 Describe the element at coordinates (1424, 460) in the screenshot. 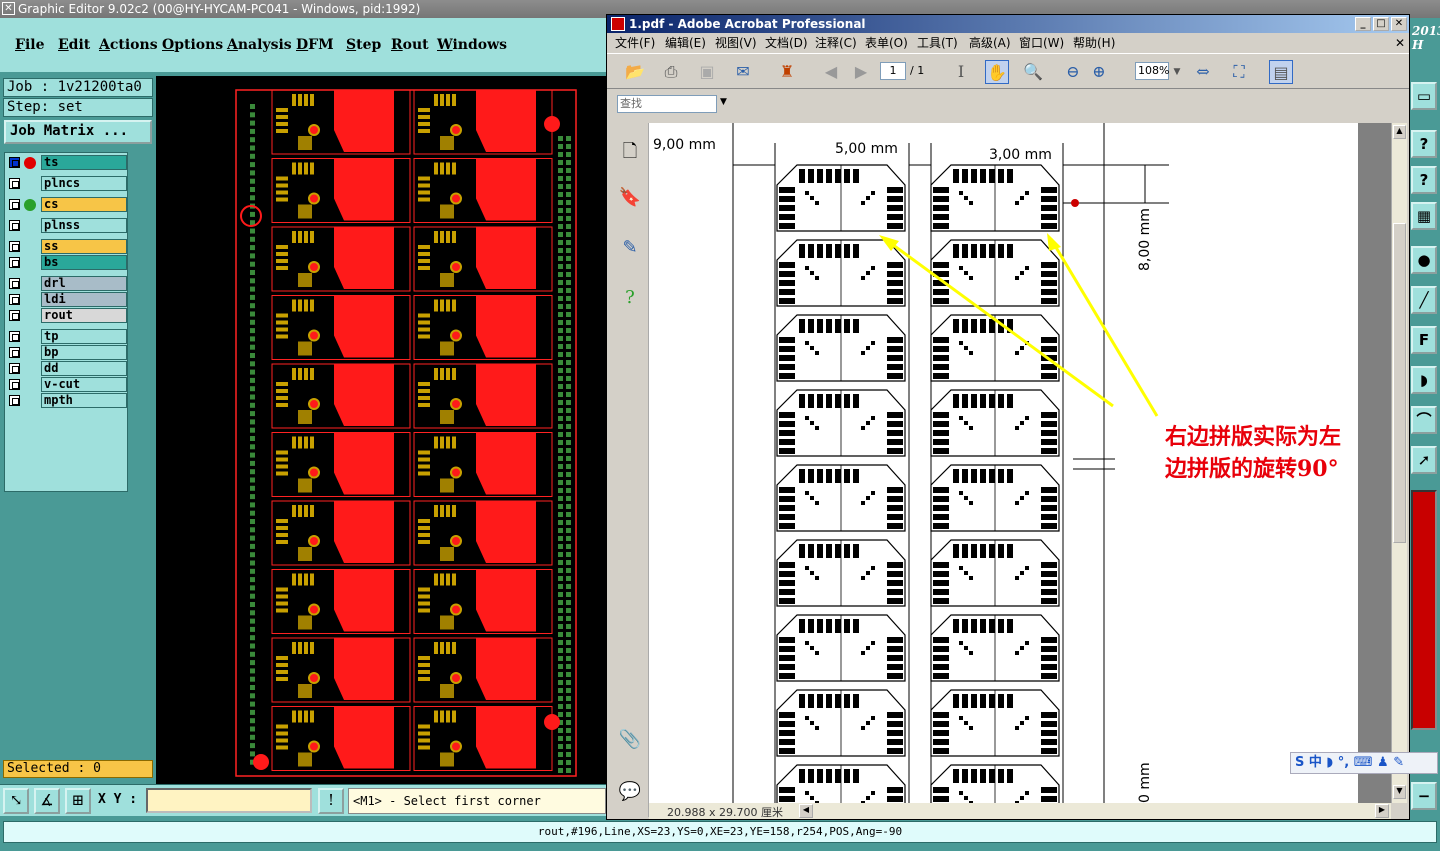

I see `pointer-icon: ➚` at that location.